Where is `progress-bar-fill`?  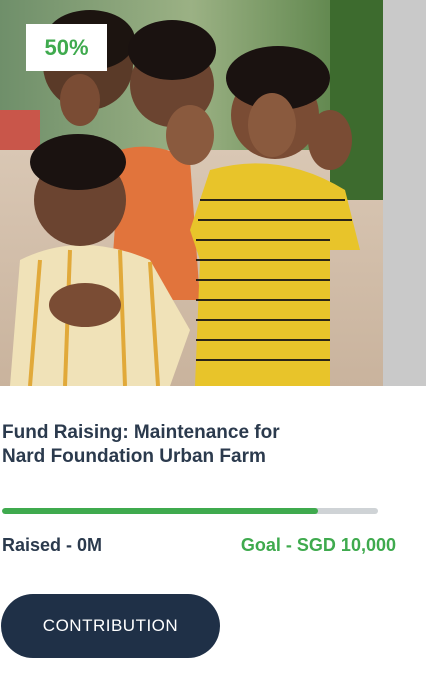 progress-bar-fill is located at coordinates (160, 511).